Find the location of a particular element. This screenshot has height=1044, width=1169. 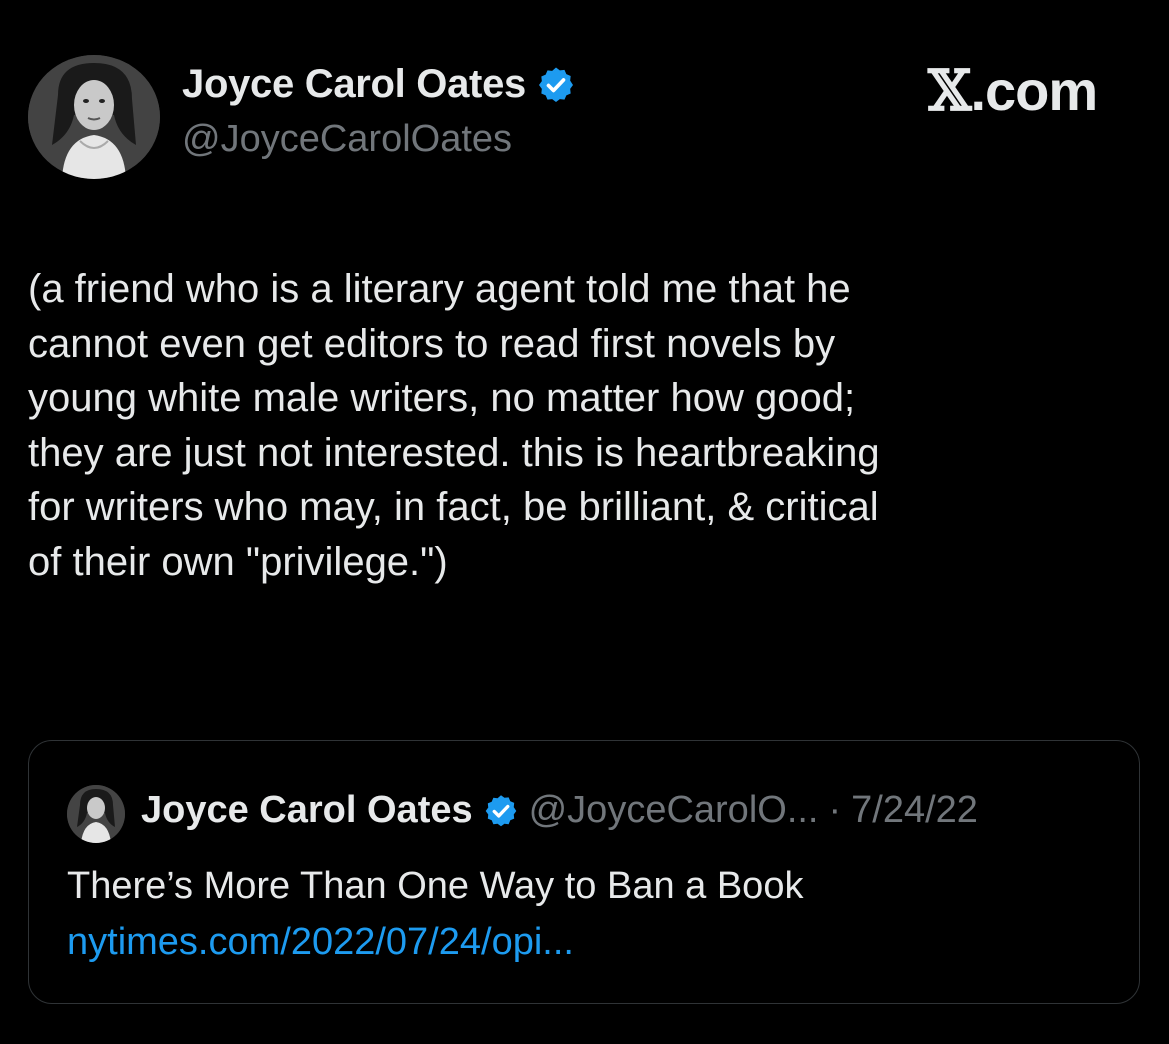

quoted-tweet-date: 7/24/22 is located at coordinates (914, 810).